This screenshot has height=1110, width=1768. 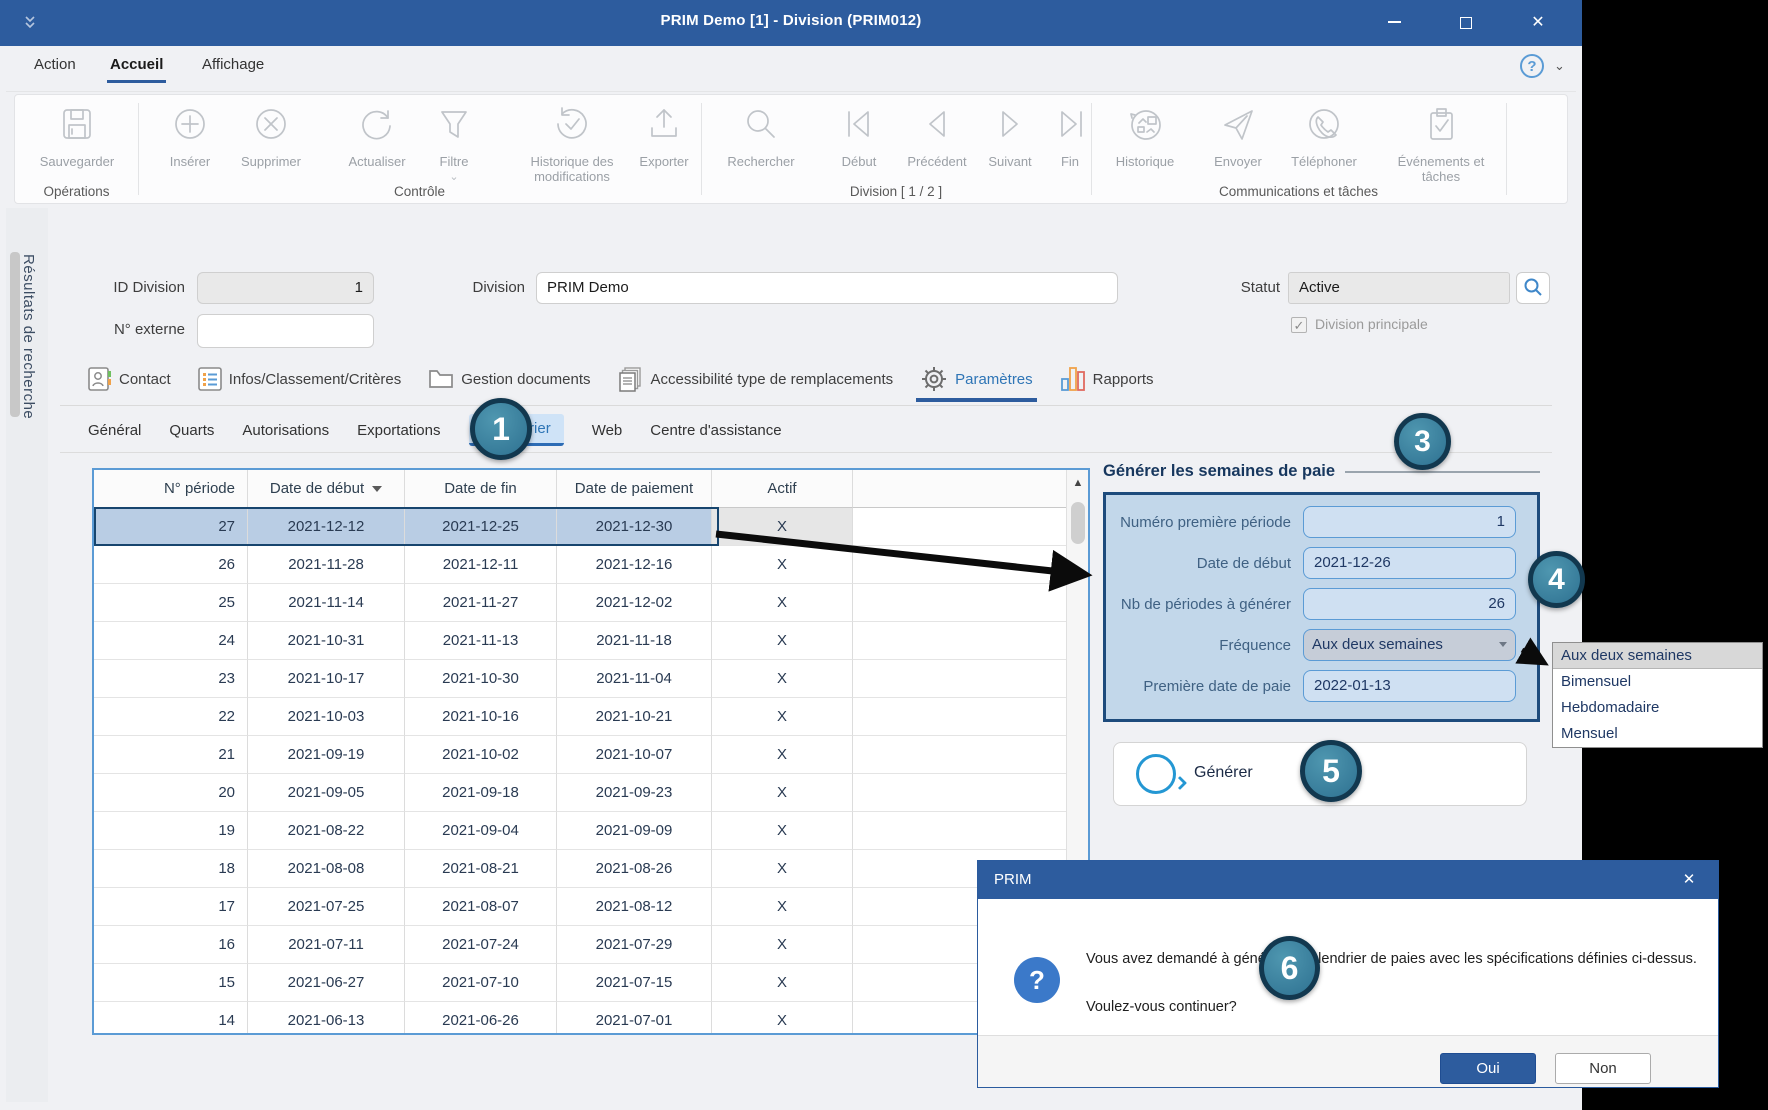 I want to click on statut-search-button, so click(x=1533, y=288).